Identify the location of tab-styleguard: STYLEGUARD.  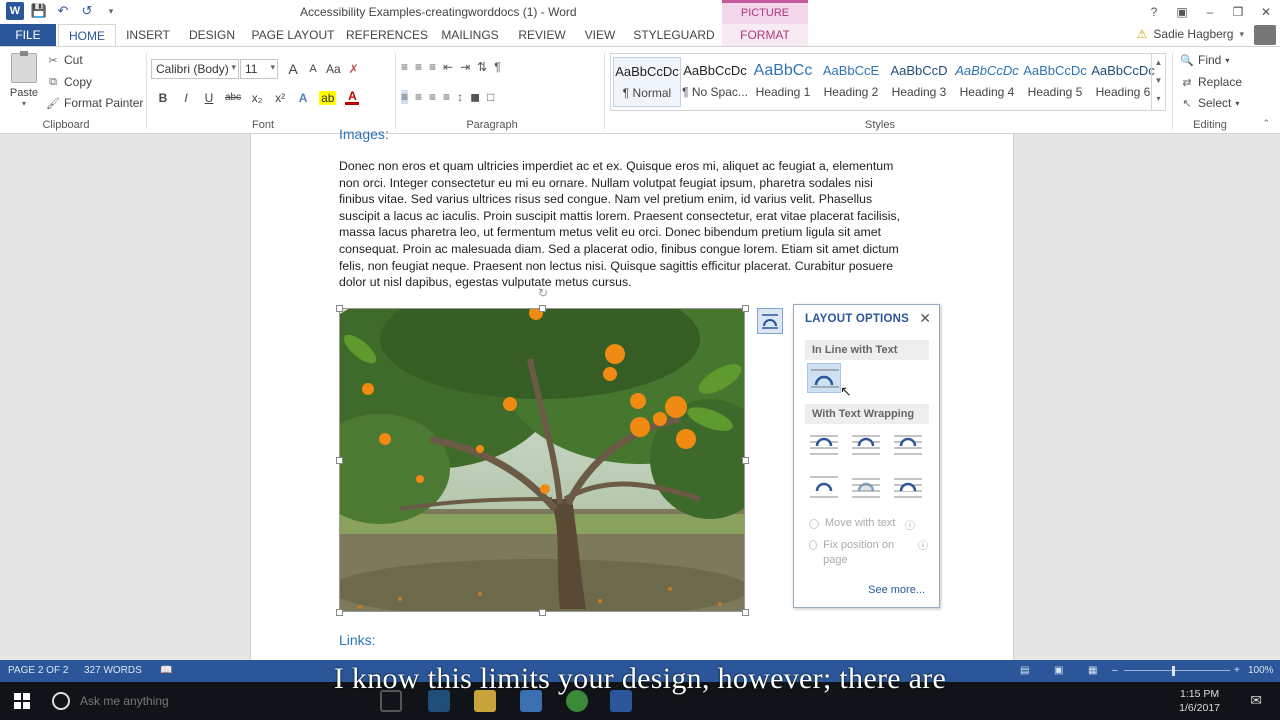
(674, 35).